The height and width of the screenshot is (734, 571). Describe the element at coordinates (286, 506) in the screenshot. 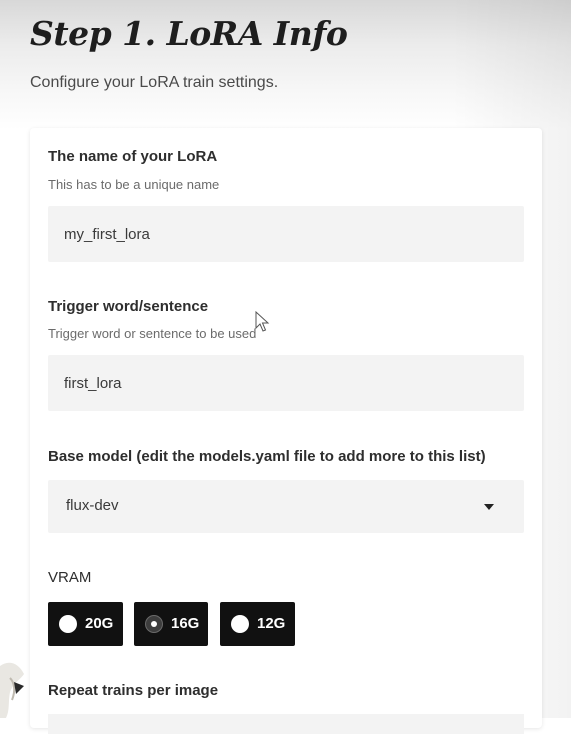

I see `base-model-select: flux-dev` at that location.